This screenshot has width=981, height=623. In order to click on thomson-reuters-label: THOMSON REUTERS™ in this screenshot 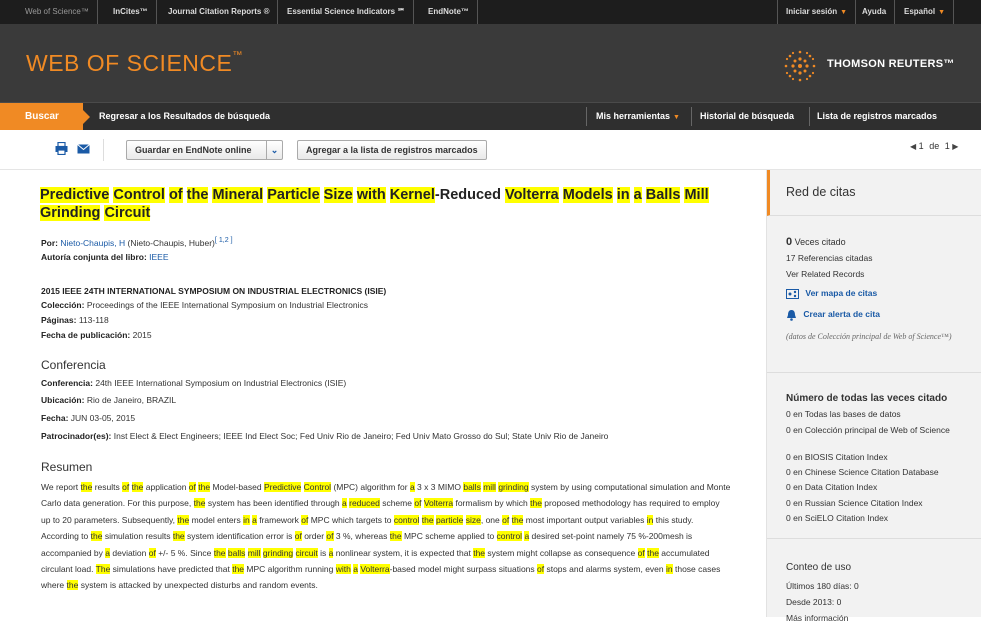, I will do `click(891, 64)`.